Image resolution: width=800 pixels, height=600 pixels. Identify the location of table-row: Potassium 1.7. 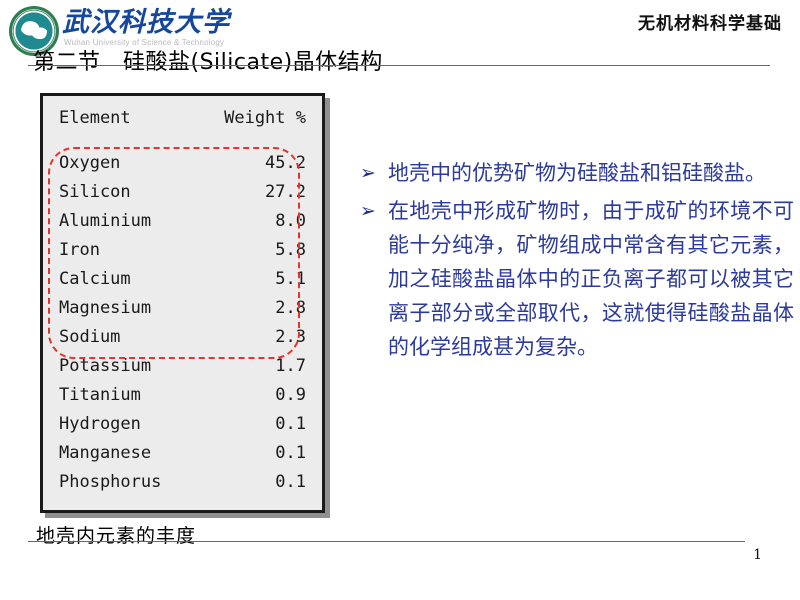
(182, 366).